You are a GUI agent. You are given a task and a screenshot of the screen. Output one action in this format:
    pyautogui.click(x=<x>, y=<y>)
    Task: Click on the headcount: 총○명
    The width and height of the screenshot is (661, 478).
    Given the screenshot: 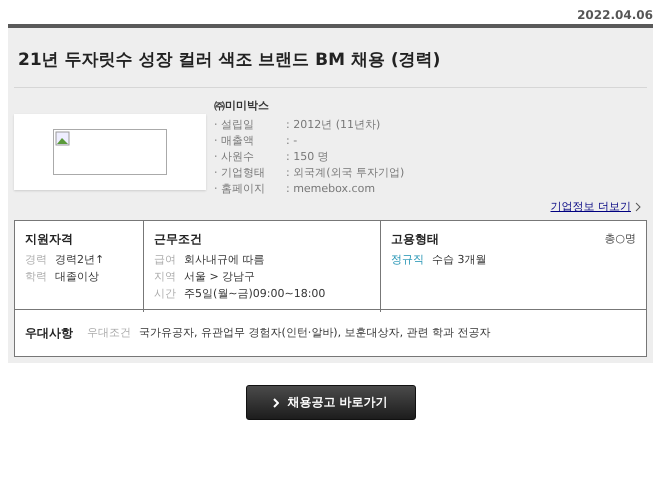 What is the action you would take?
    pyautogui.click(x=620, y=238)
    